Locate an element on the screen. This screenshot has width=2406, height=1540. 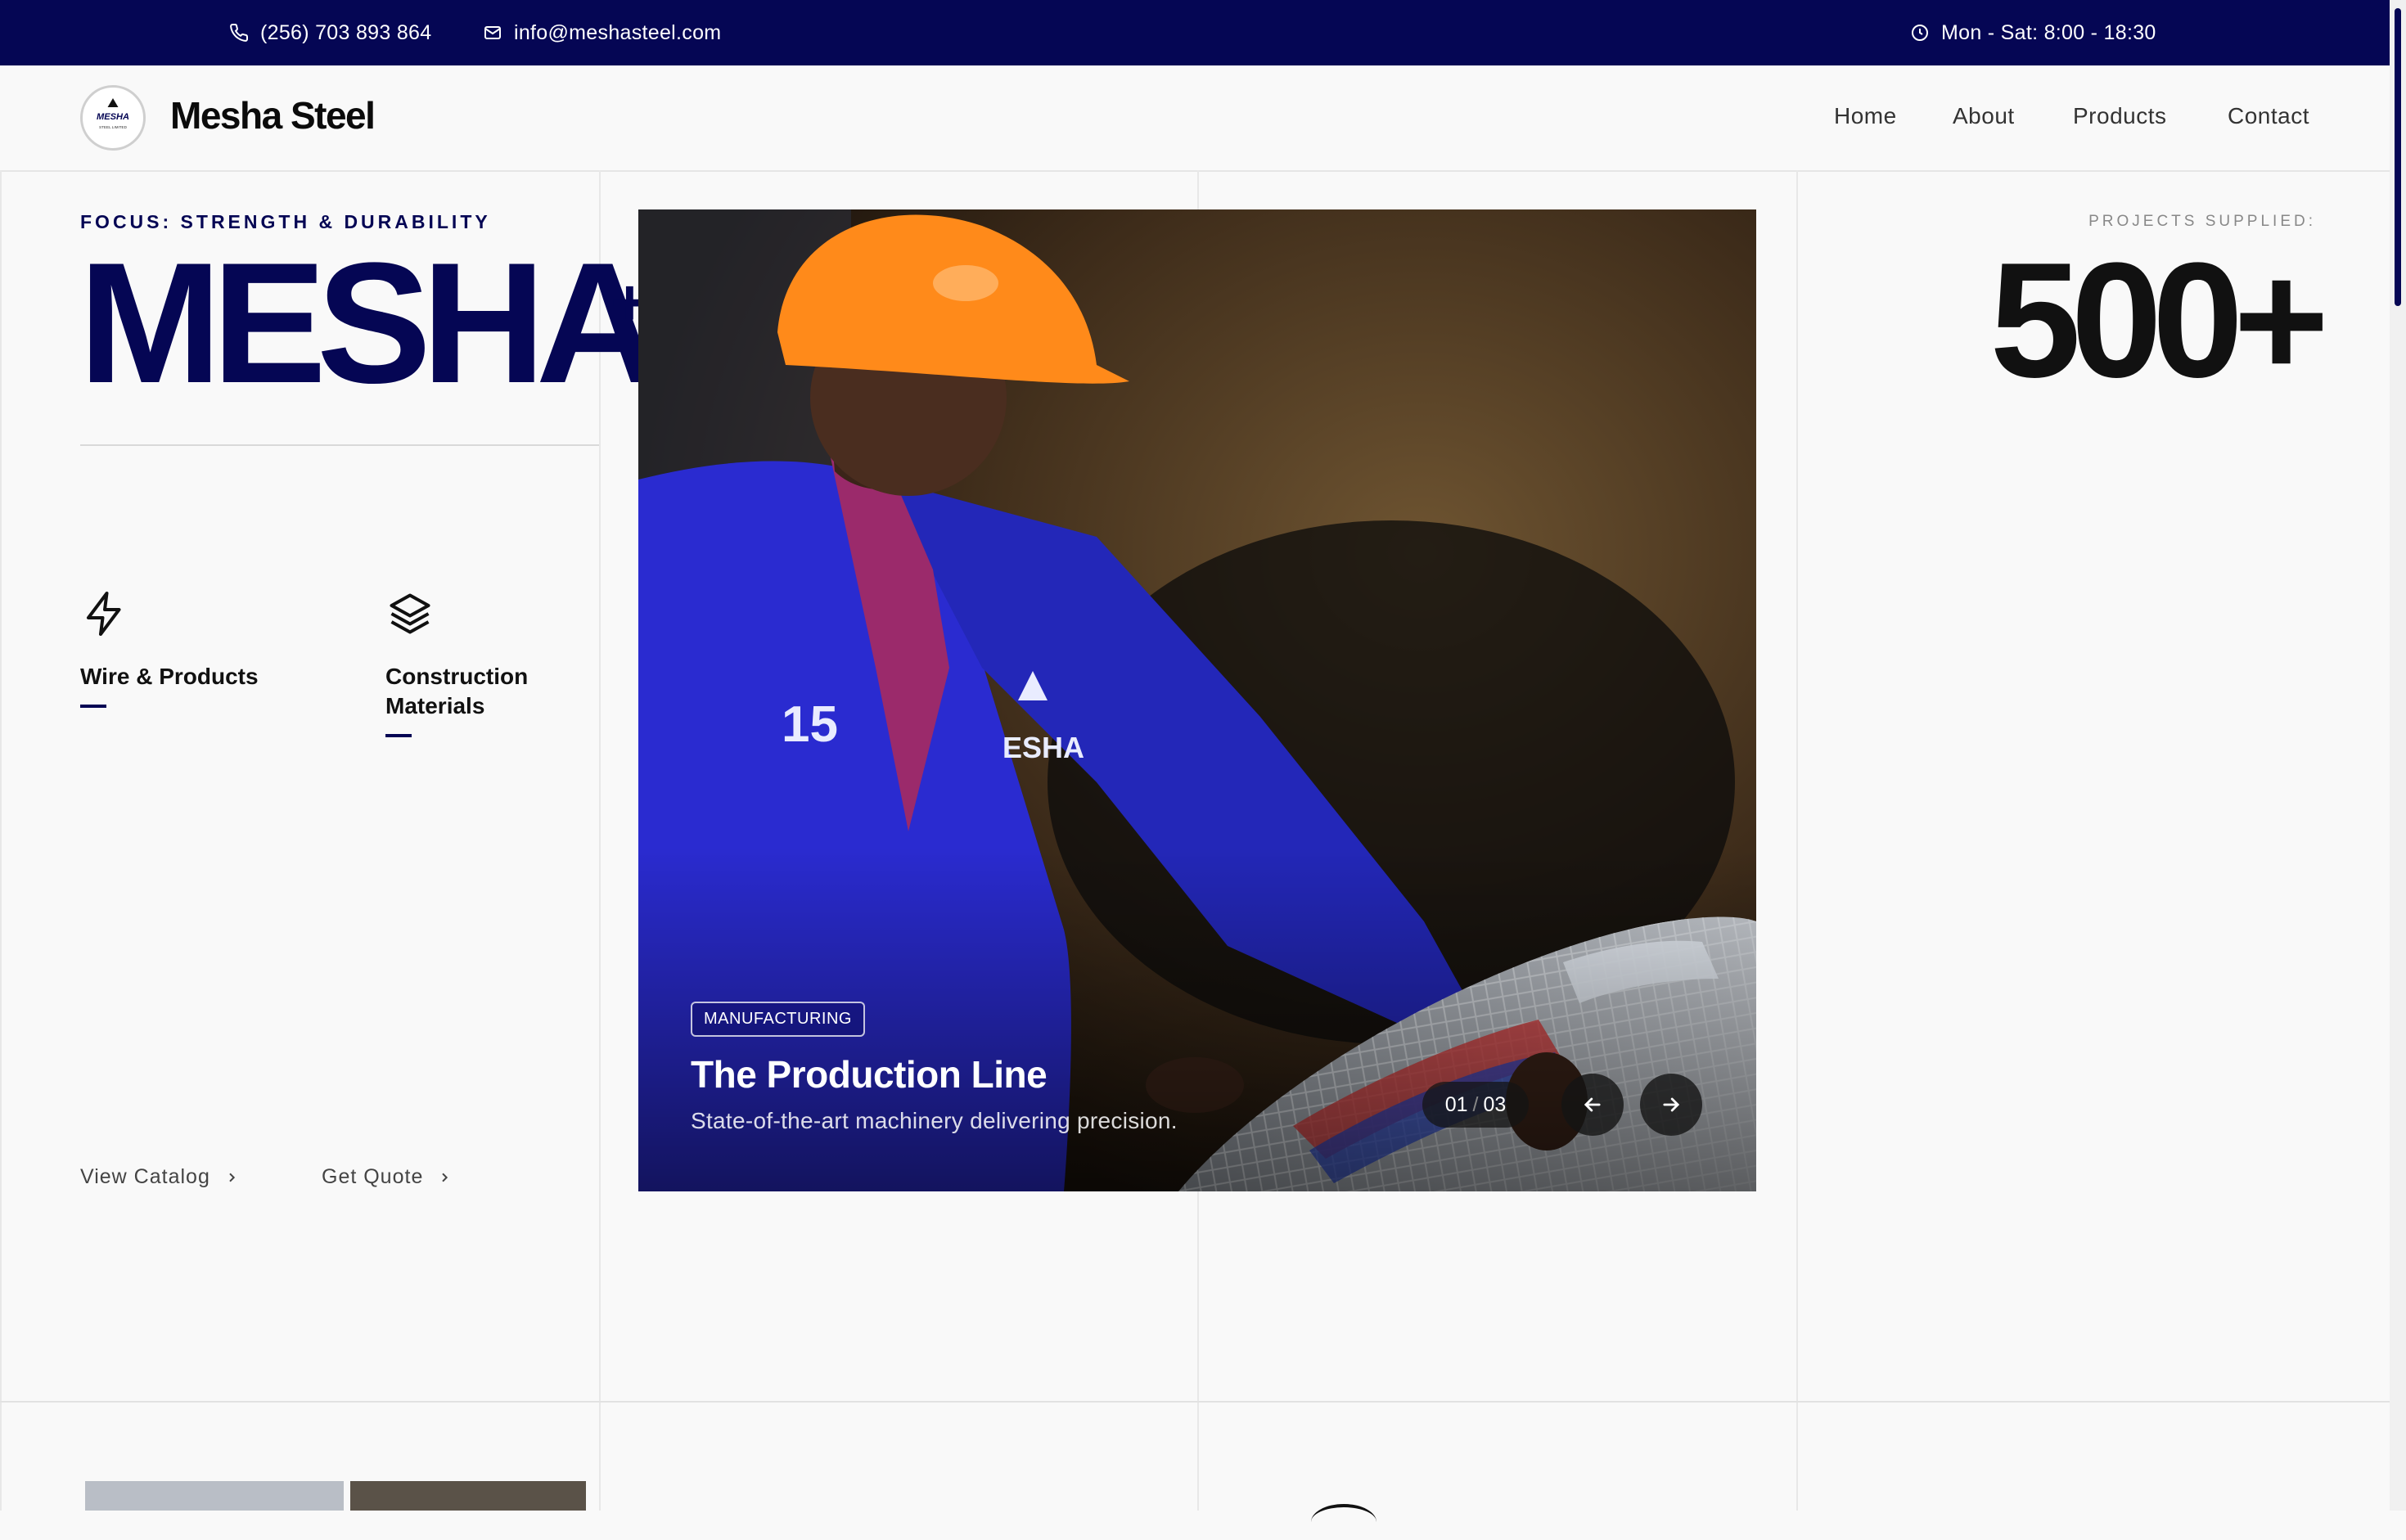
brand-name: Mesha Steel is located at coordinates (273, 115).